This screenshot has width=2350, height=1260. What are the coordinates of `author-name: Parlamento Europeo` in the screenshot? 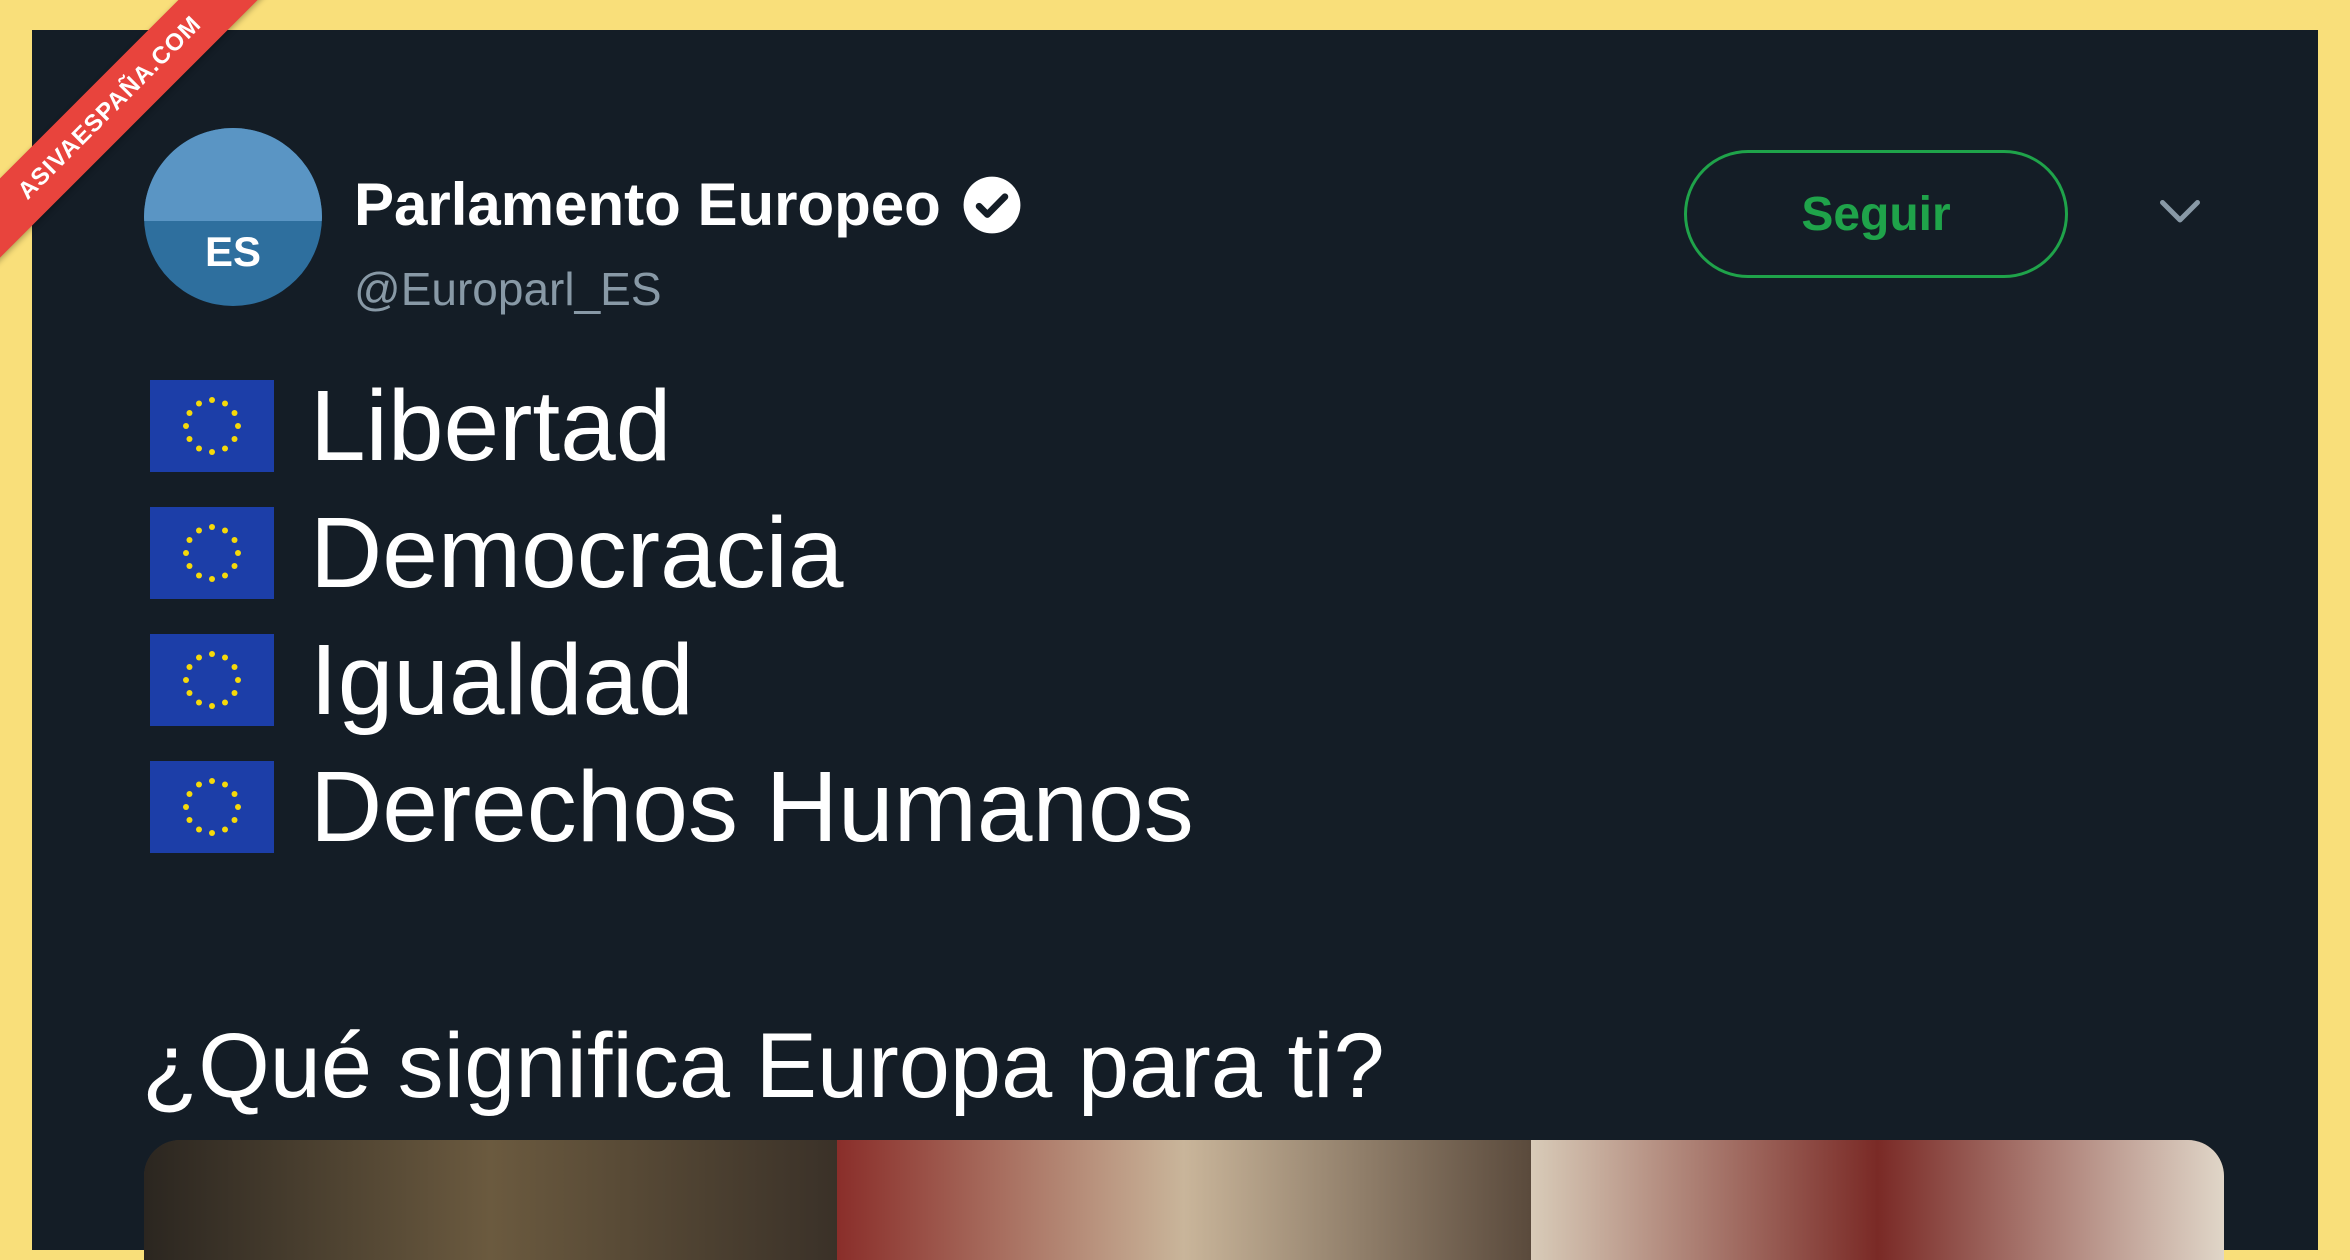 It's located at (647, 204).